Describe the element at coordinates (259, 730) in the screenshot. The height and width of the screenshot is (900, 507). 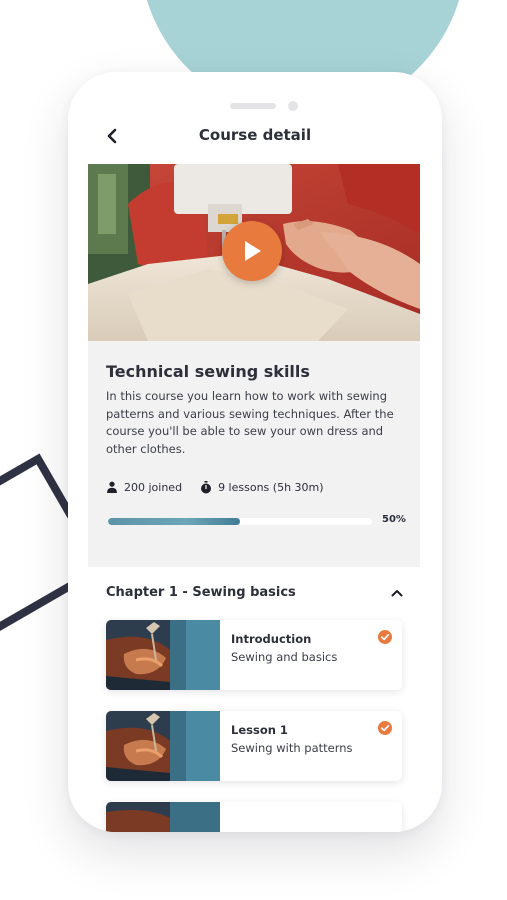
I see `lesson-title: Lesson 1` at that location.